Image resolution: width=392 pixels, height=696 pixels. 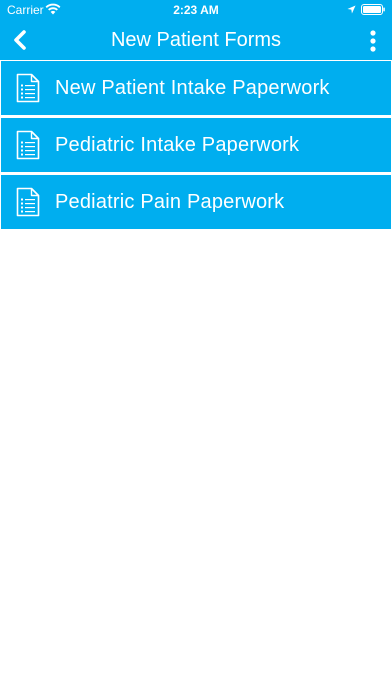 I want to click on status-bar: Carrier 2:23 AM, so click(x=196, y=10).